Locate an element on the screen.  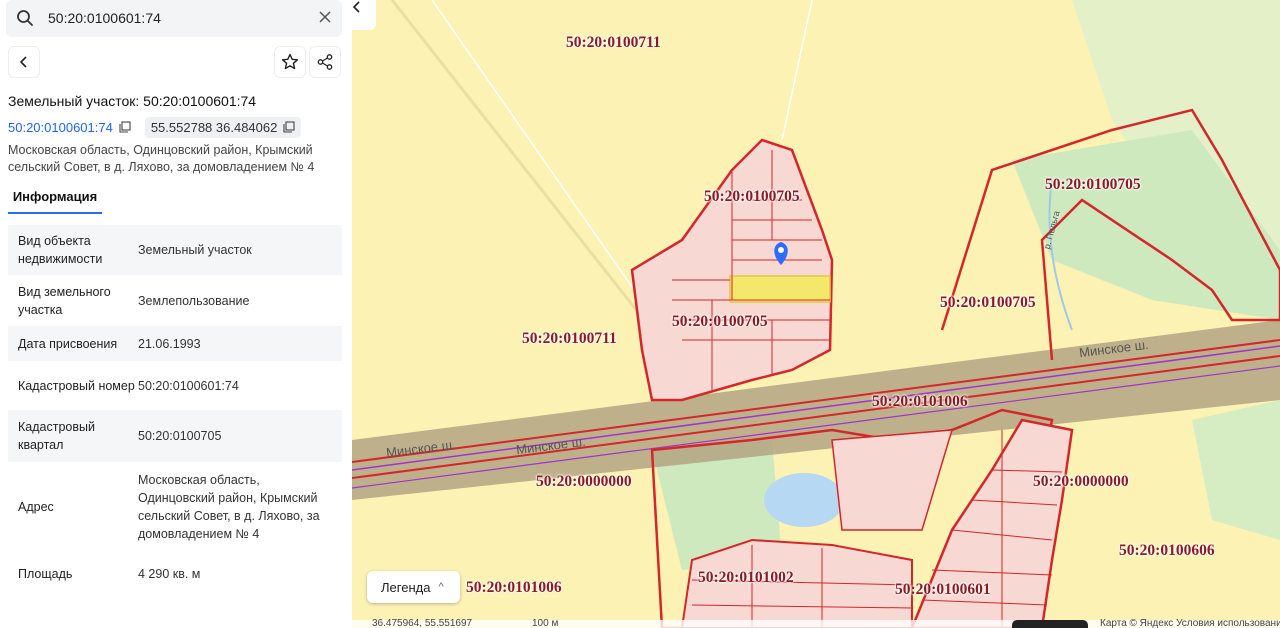
selected-parcel is located at coordinates (780, 289).